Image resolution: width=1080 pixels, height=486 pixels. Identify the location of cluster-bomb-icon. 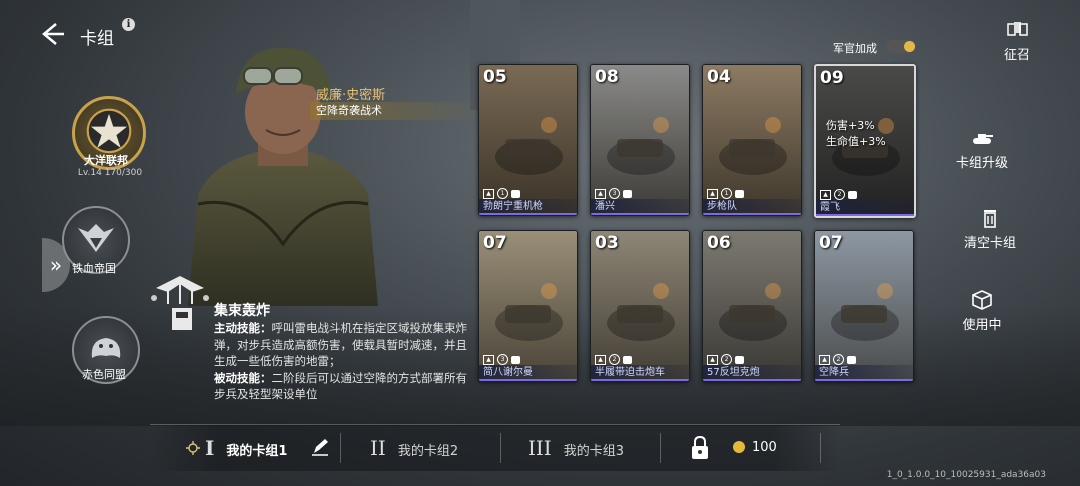
(180, 303).